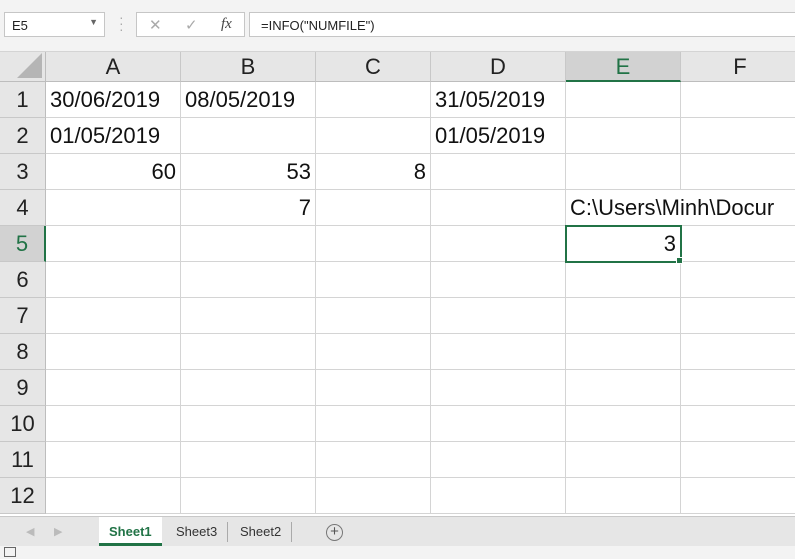 This screenshot has width=795, height=559. I want to click on cell-F6, so click(738, 280).